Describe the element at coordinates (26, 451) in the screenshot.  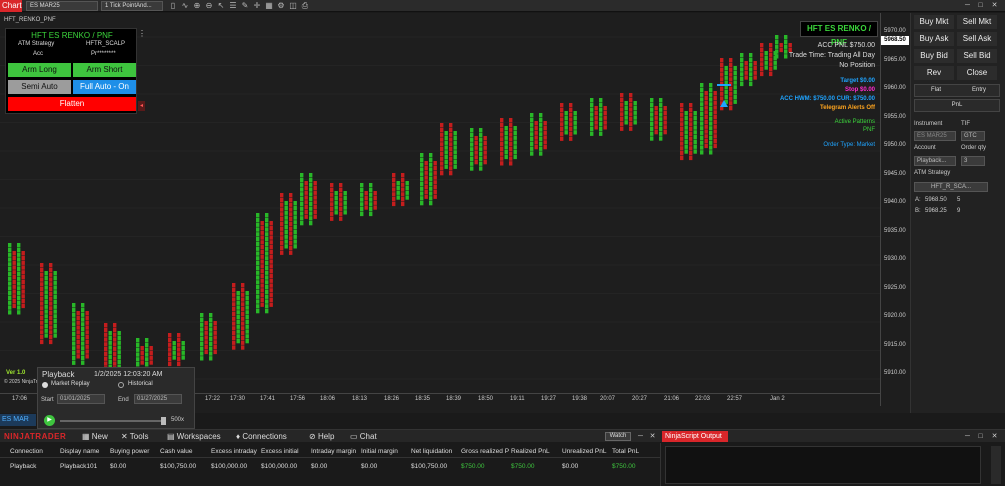
I see `grid-column-header: Connection` at that location.